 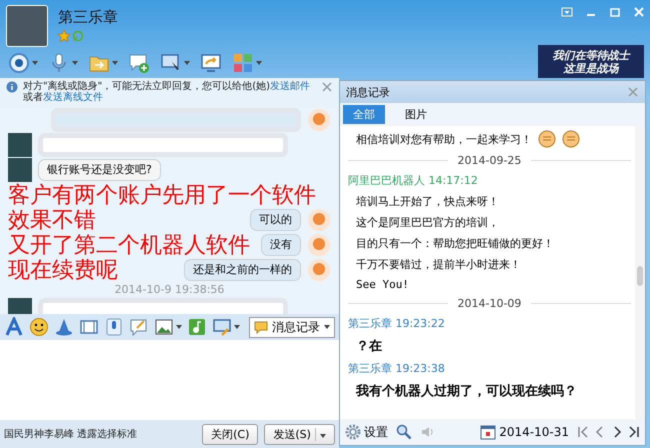 I want to click on message-text: 相信培训对您有帮助，一起来学习！, so click(x=444, y=139).